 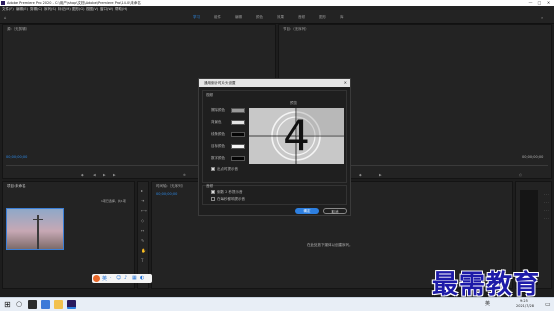 I want to click on clip-thumbnail, so click(x=35, y=229).